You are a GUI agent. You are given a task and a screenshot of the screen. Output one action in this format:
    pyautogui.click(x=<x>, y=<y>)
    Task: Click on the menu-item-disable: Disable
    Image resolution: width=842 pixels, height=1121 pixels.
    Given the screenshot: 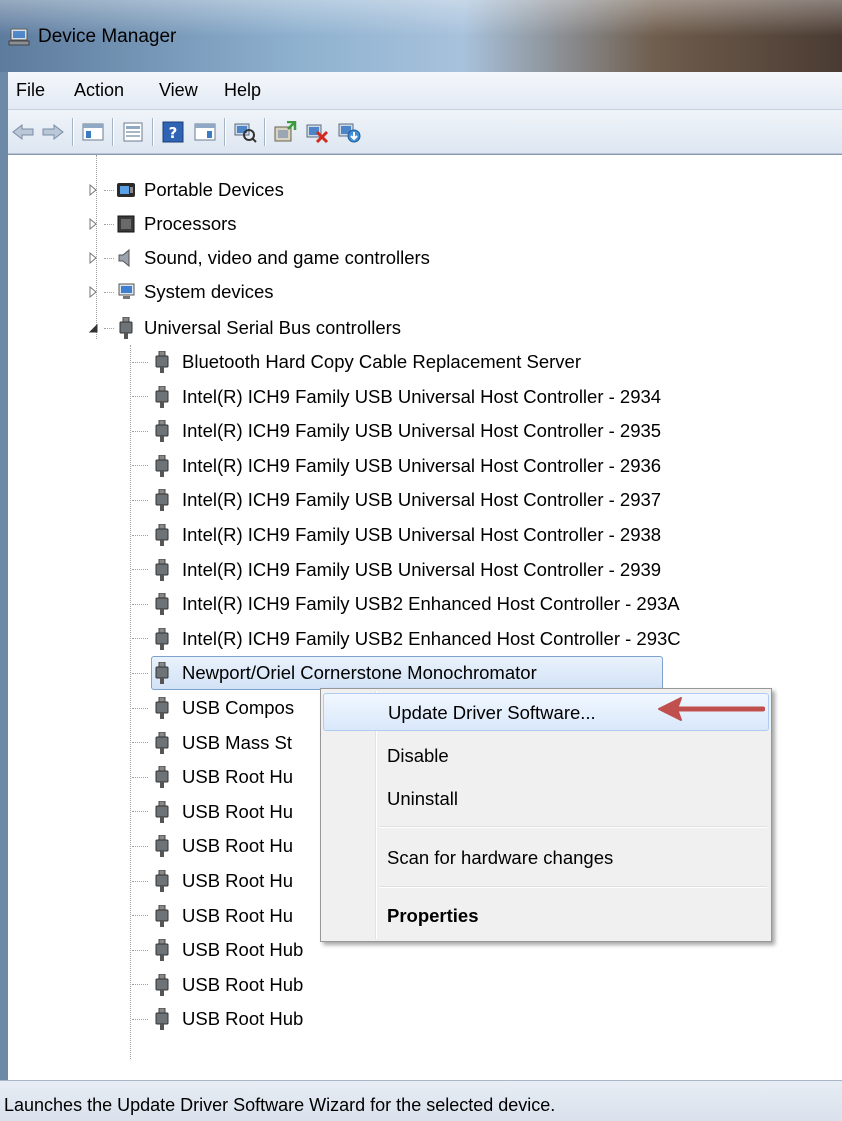 What is the action you would take?
    pyautogui.click(x=546, y=756)
    